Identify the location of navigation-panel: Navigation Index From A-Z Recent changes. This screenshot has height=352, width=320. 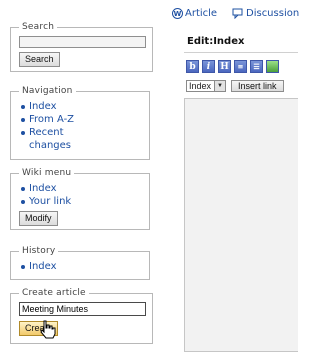
(80, 123).